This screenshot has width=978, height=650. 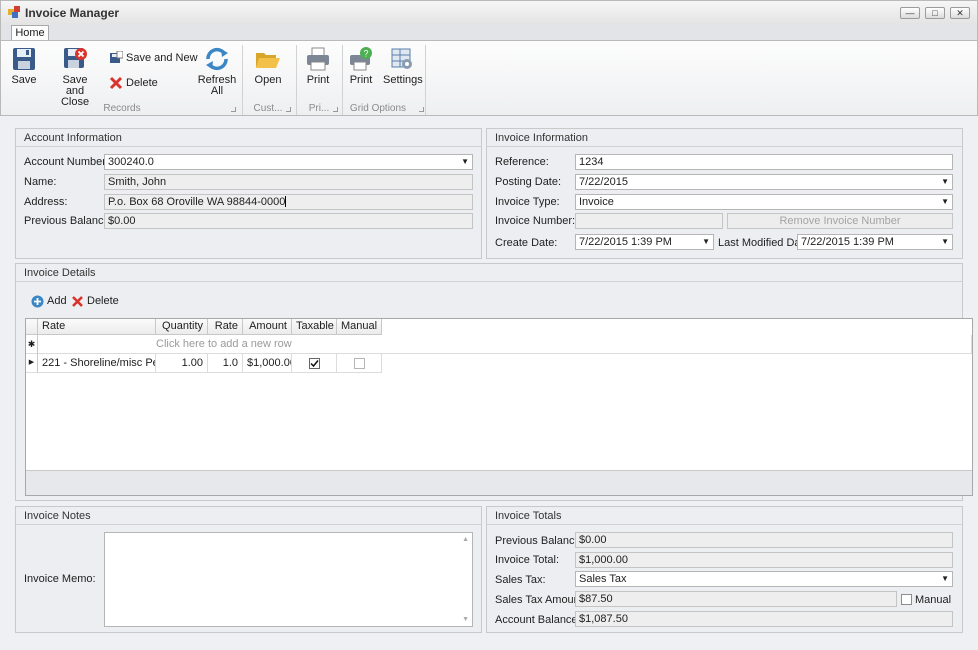 I want to click on invoice-type-value: Invoice, so click(x=596, y=202).